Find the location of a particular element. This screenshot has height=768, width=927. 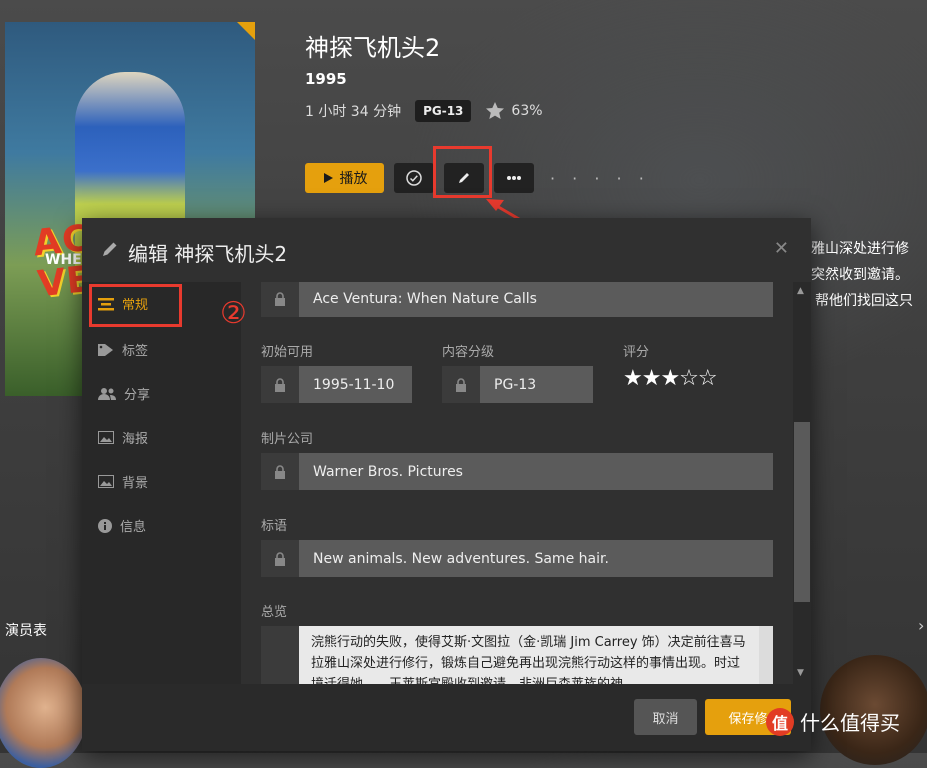

more-icon is located at coordinates (514, 178).